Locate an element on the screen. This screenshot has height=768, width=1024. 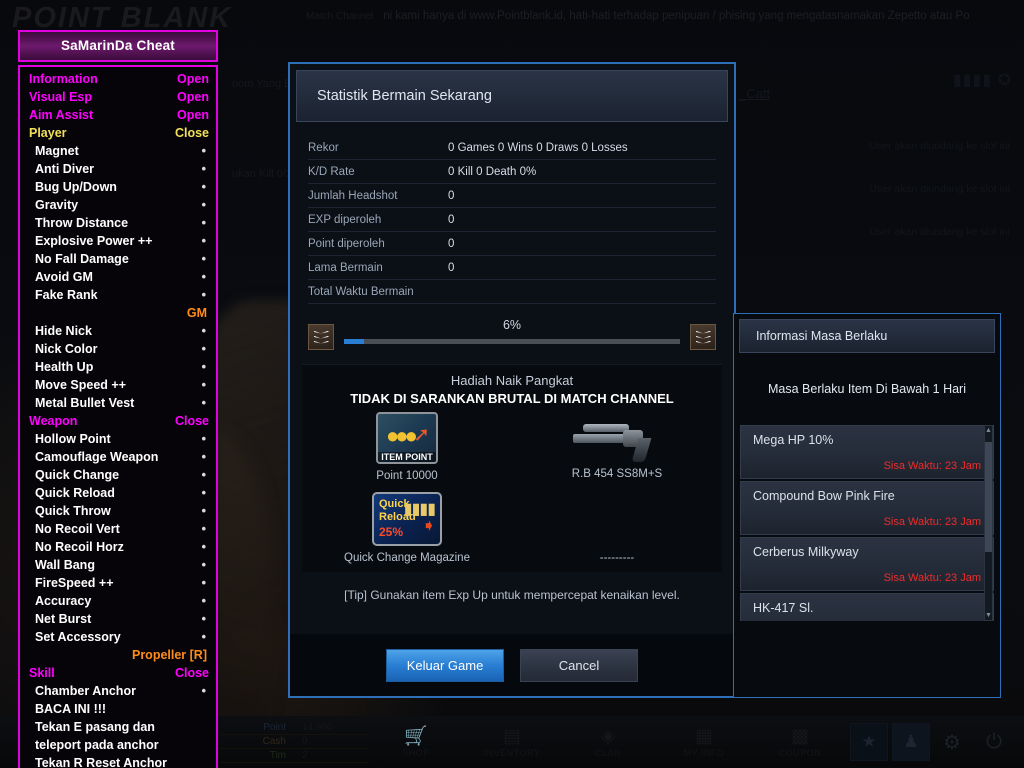
cheat-row-avoid-gm: Avoid GM • is located at coordinates (119, 277).